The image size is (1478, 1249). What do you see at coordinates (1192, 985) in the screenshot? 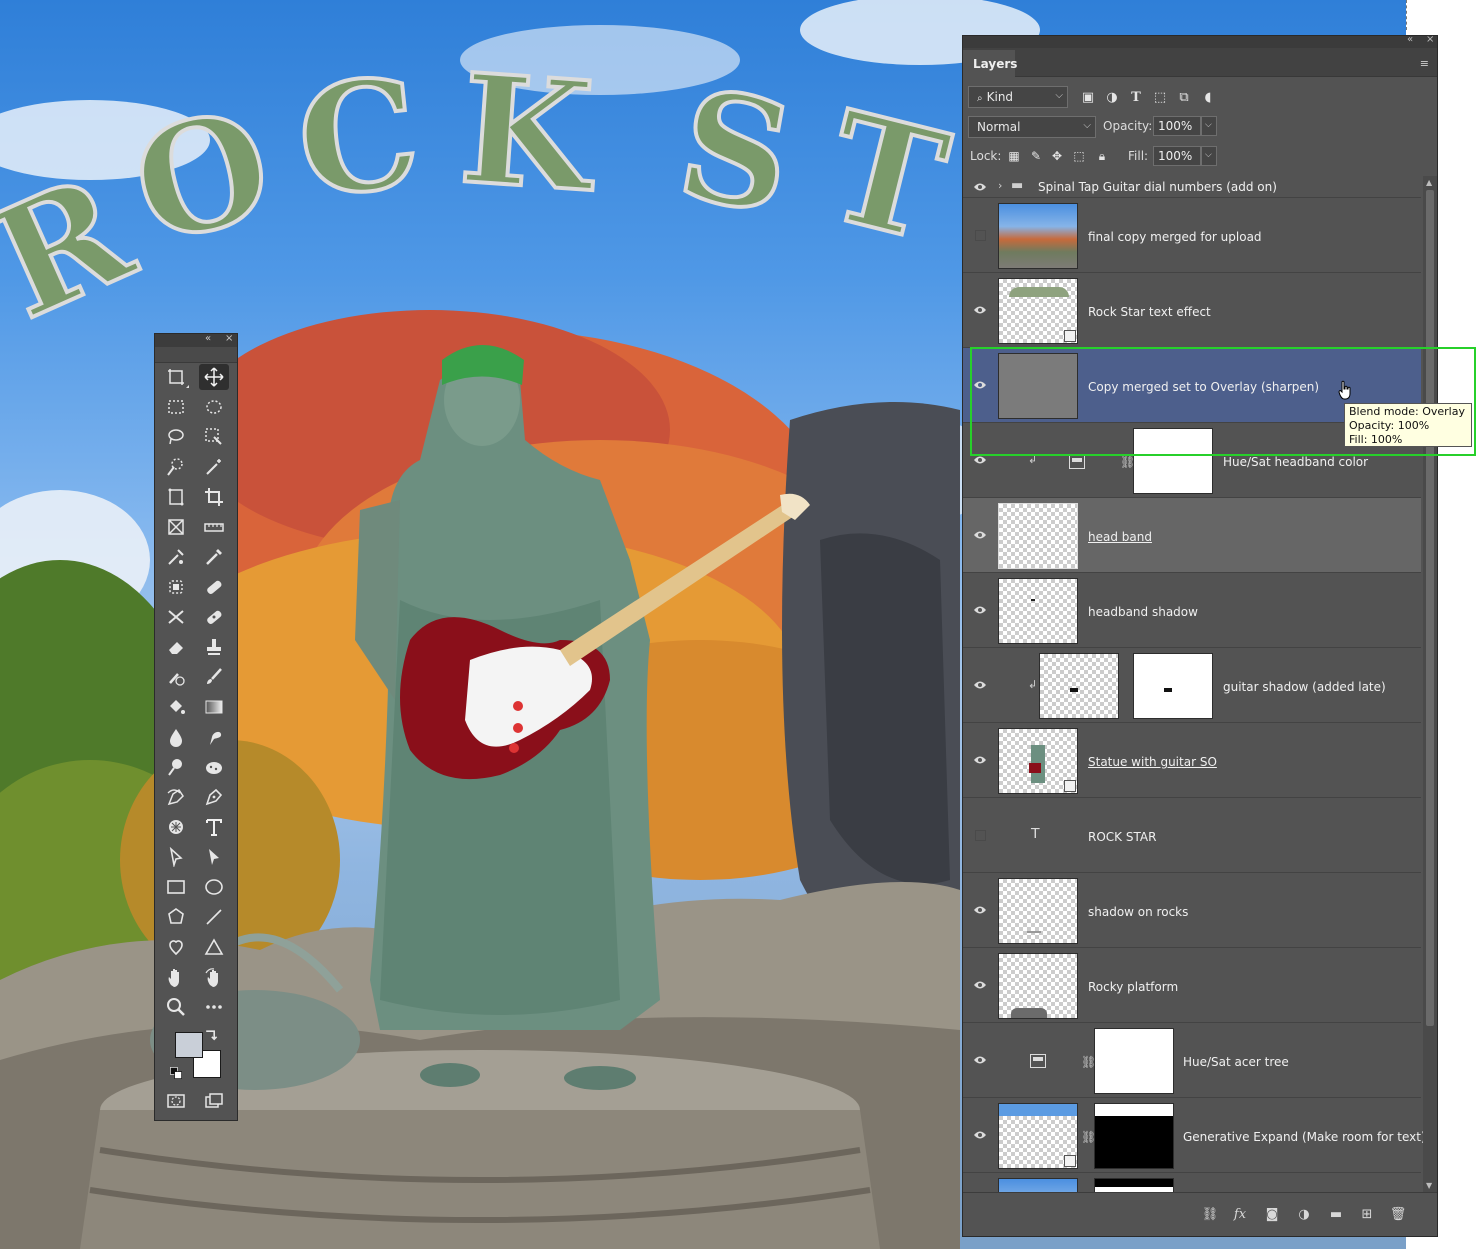
I see `layer-row: Rocky platform` at bounding box center [1192, 985].